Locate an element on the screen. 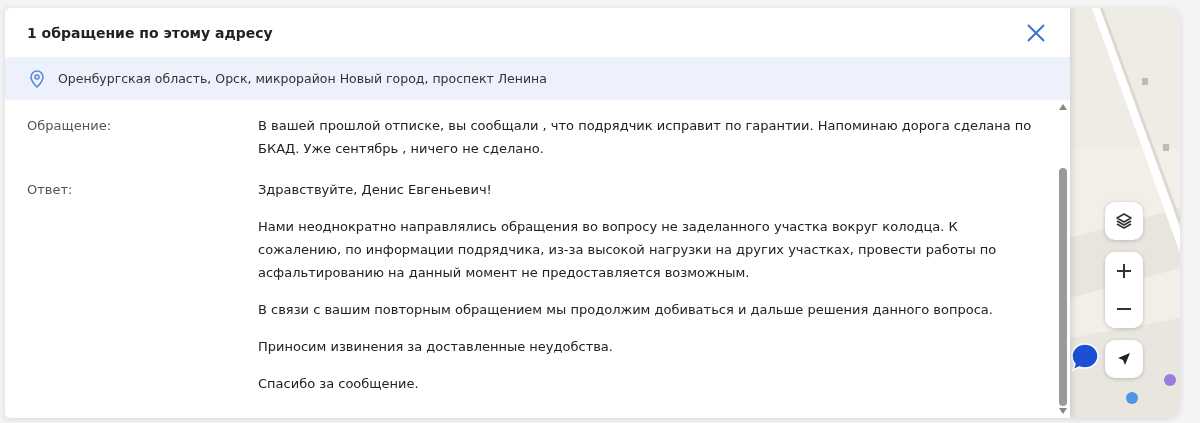  message-paragraph: Приносим извинения за доставленные неудобства. is located at coordinates (436, 347).